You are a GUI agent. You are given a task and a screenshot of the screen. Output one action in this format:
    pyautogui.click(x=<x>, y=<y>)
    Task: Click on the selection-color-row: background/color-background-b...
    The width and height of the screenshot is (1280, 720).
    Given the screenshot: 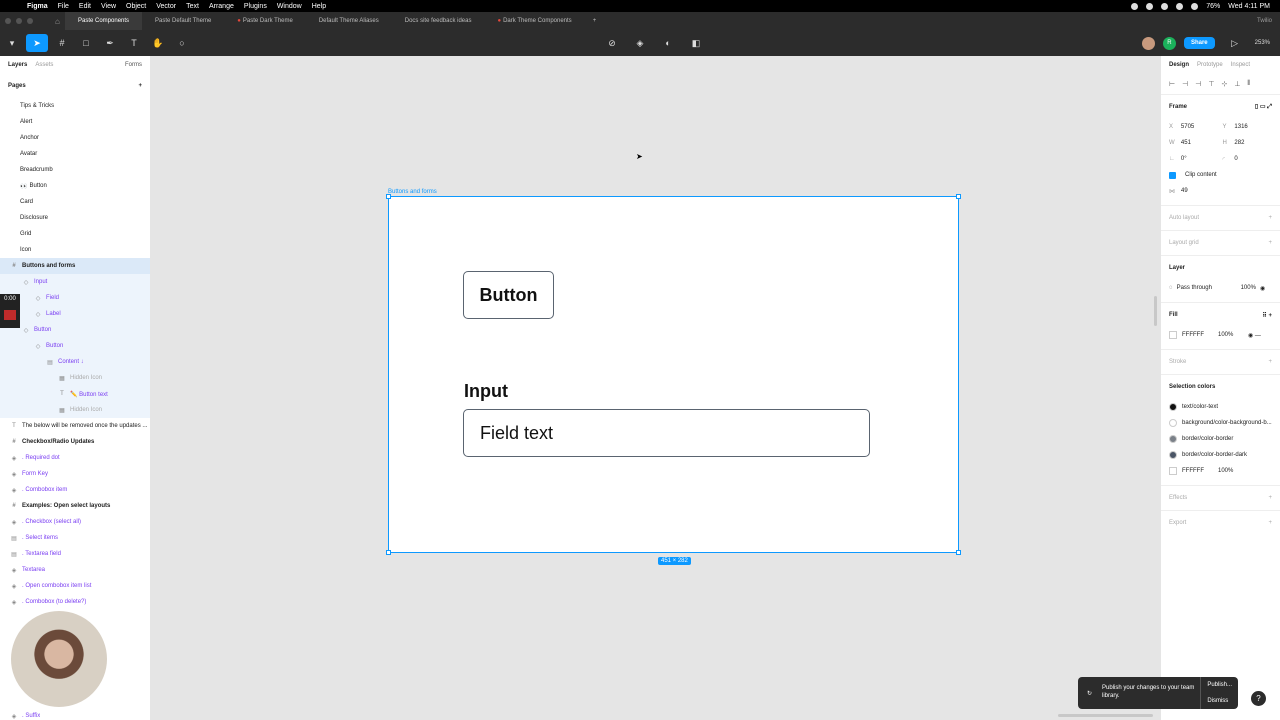 What is the action you would take?
    pyautogui.click(x=1220, y=423)
    